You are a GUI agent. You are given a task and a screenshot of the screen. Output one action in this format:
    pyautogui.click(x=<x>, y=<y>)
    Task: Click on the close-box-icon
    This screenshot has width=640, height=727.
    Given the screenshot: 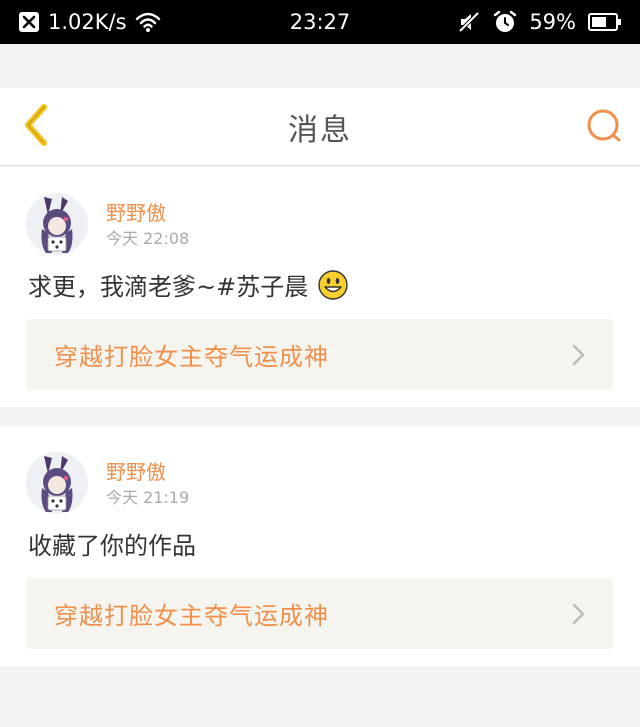 What is the action you would take?
    pyautogui.click(x=29, y=22)
    